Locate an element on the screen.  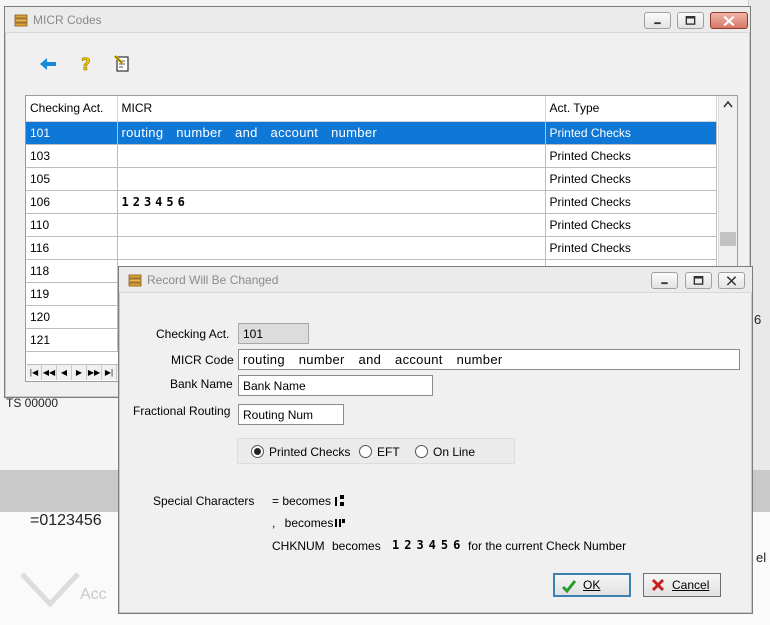
scroll-up-icon is located at coordinates (728, 104).